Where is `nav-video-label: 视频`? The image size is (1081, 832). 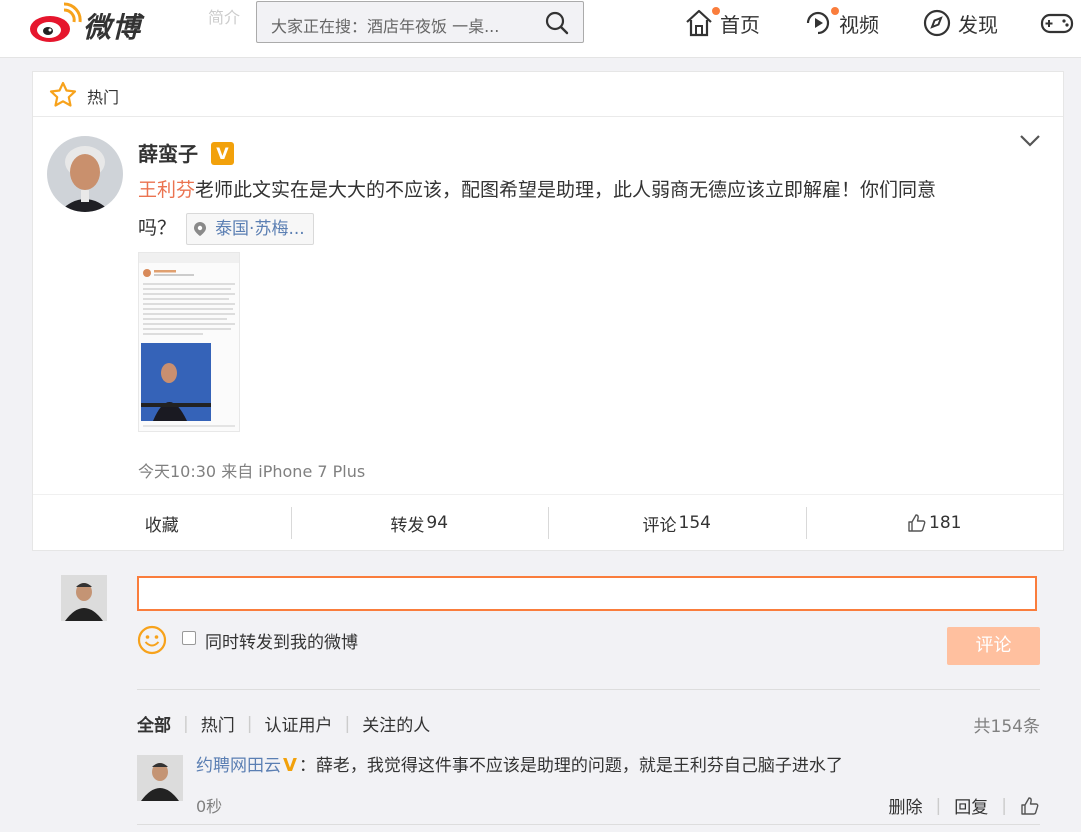 nav-video-label: 视频 is located at coordinates (859, 24).